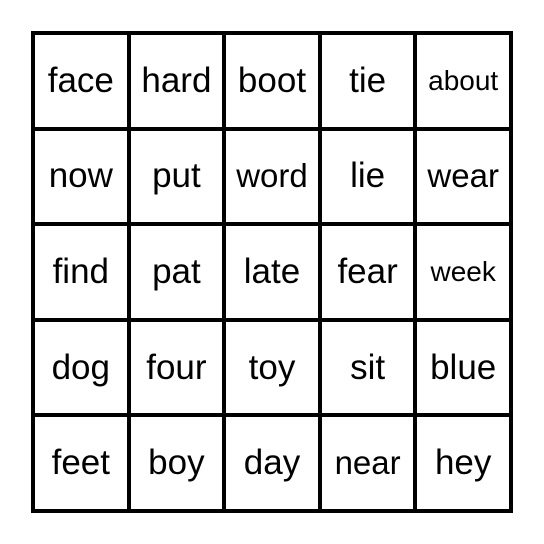 Image resolution: width=544 pixels, height=544 pixels. What do you see at coordinates (367, 272) in the screenshot?
I see `bingo-cell: fear` at bounding box center [367, 272].